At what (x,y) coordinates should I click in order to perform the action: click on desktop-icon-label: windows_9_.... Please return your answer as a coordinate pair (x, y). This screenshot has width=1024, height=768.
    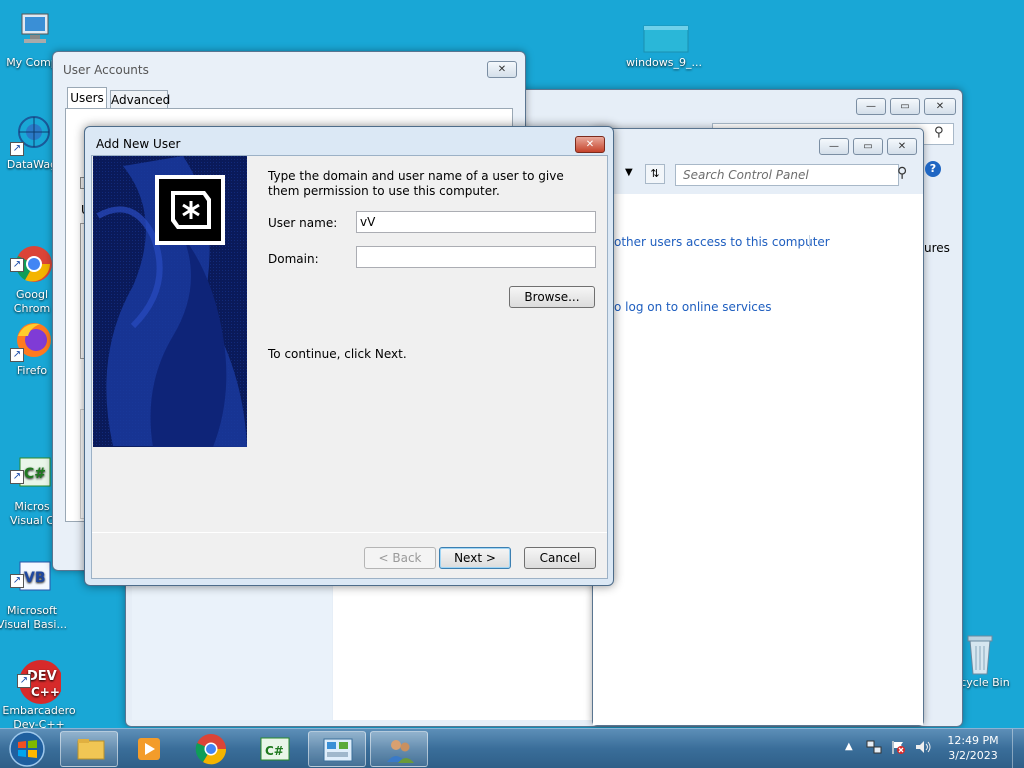
    Looking at the image, I should click on (664, 62).